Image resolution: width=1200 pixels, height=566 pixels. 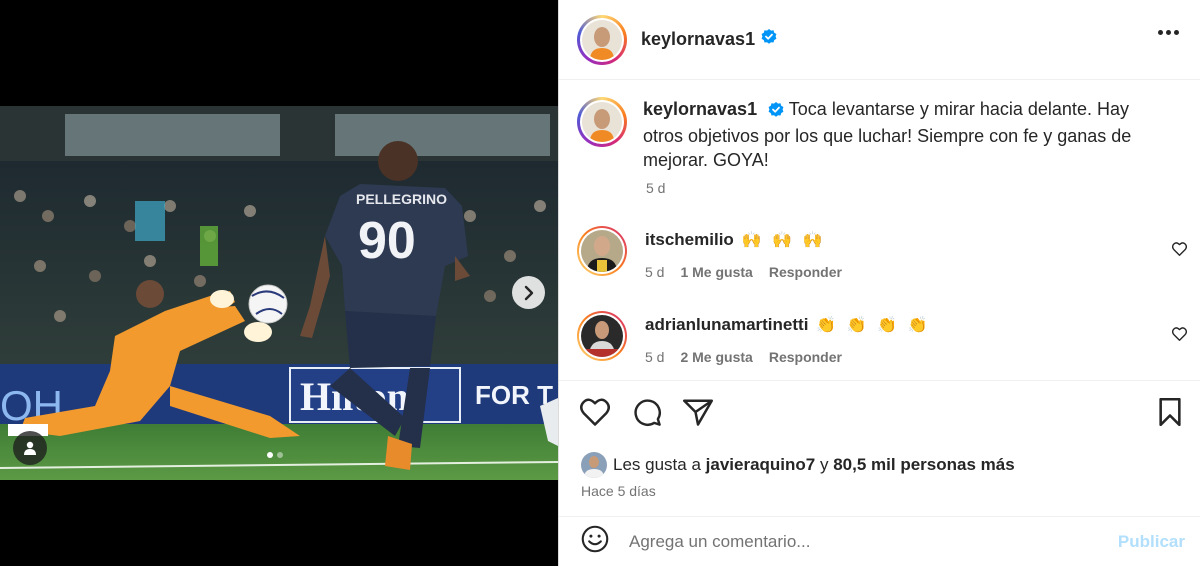 I want to click on comment-likes: 1 Me gusta, so click(x=716, y=272).